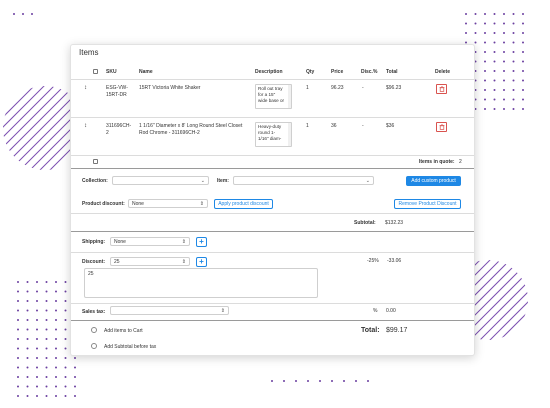 The image size is (550, 408). What do you see at coordinates (94, 262) in the screenshot?
I see `discount-label: Discount:` at bounding box center [94, 262].